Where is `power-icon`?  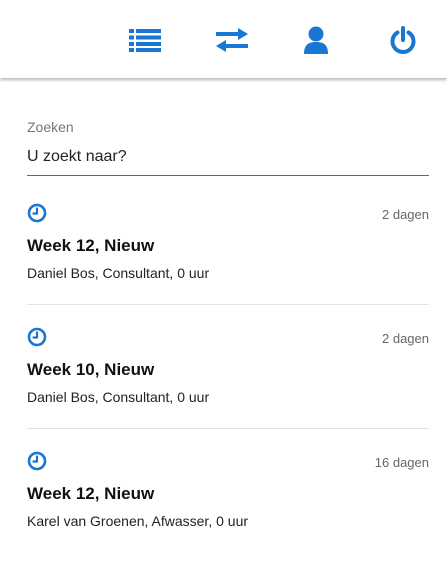 power-icon is located at coordinates (403, 40).